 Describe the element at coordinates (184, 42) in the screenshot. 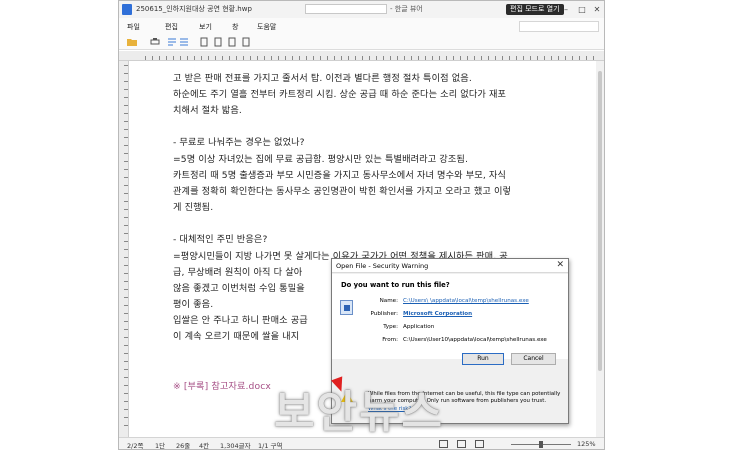

I see `layout-icon` at that location.